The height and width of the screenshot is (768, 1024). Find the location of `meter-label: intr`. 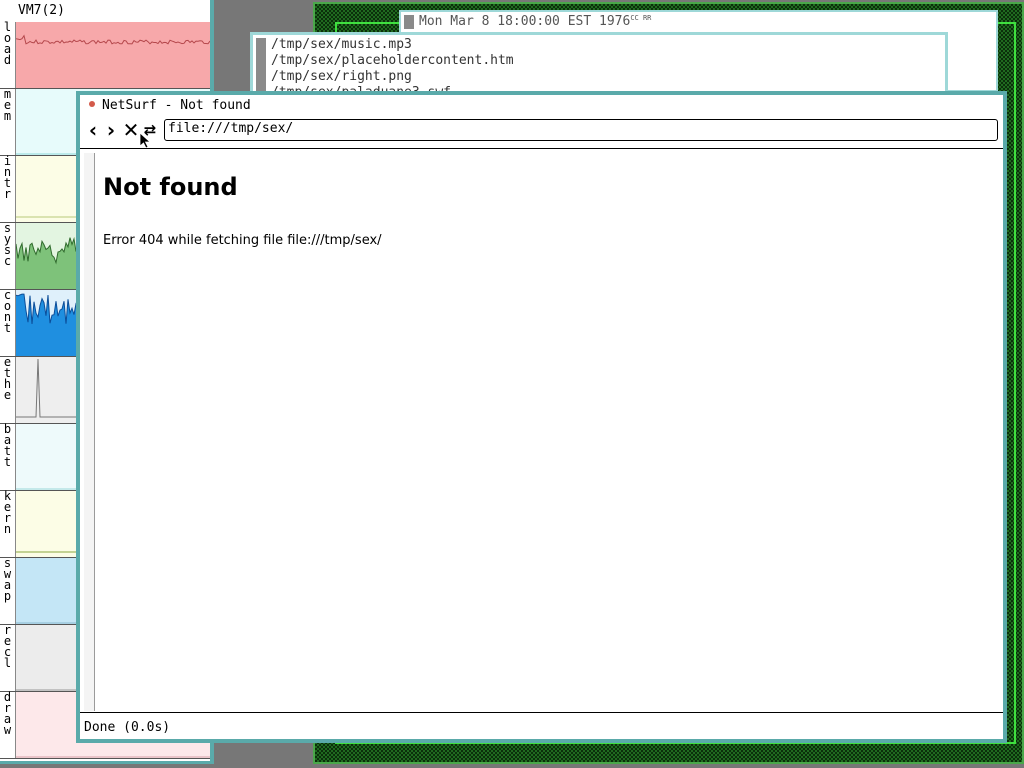

meter-label: intr is located at coordinates (8, 189).